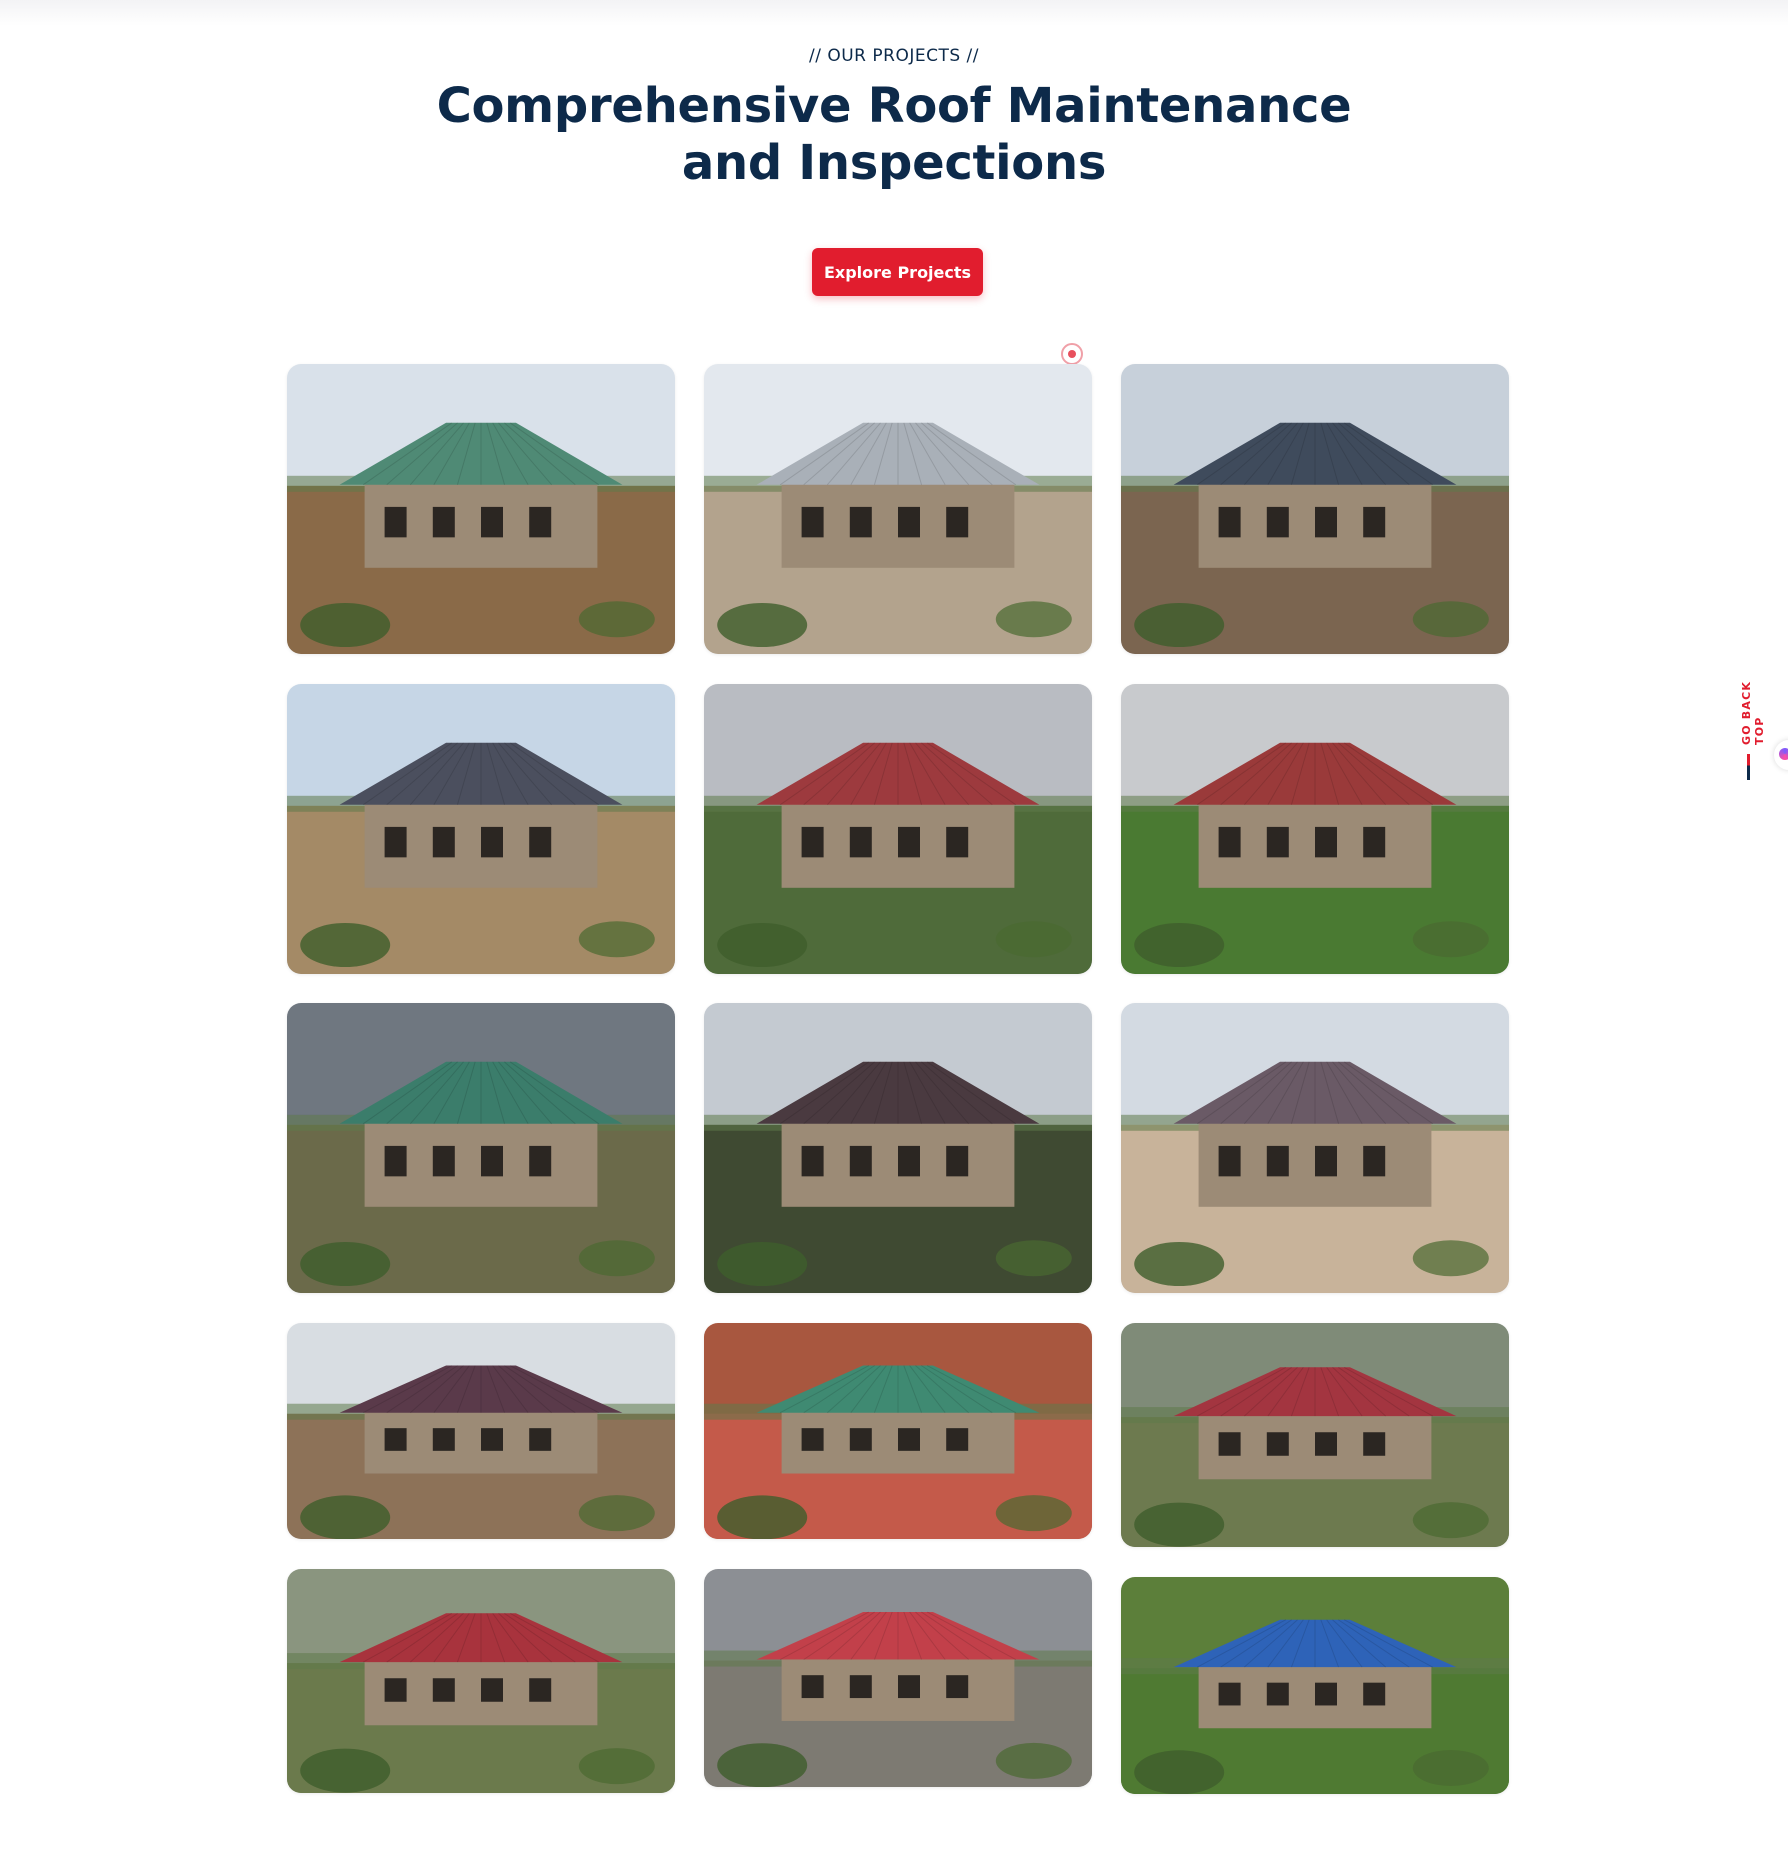 This screenshot has height=1866, width=1788. What do you see at coordinates (1748, 767) in the screenshot?
I see `go-back-top-indicator` at bounding box center [1748, 767].